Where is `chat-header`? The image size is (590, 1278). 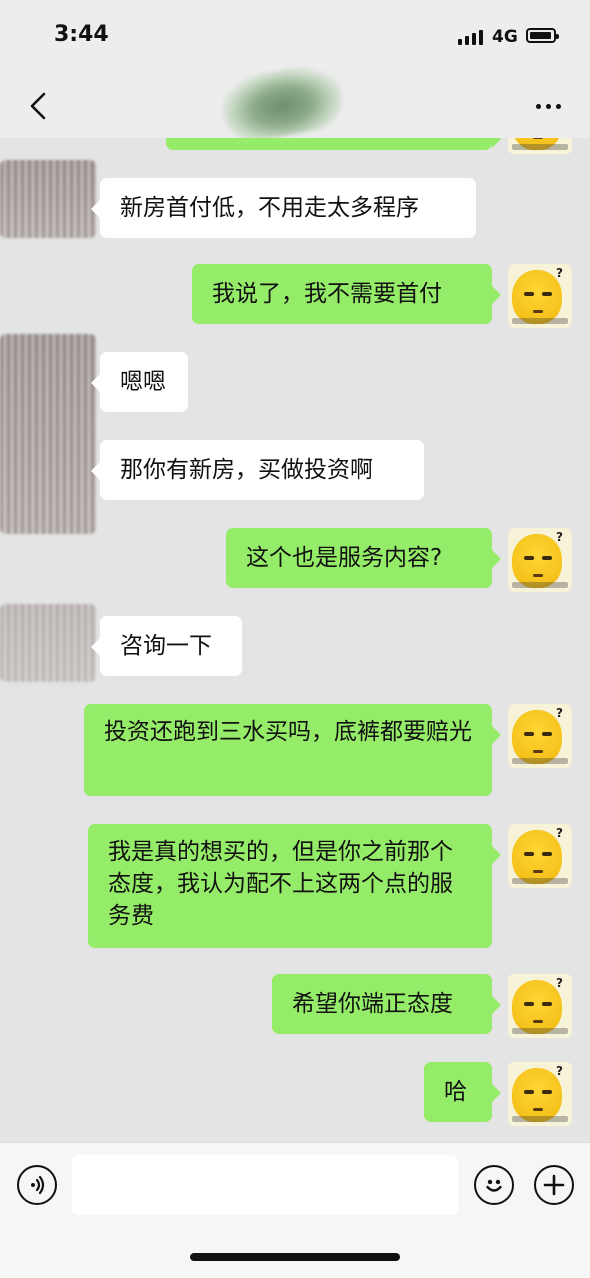 chat-header is located at coordinates (295, 103).